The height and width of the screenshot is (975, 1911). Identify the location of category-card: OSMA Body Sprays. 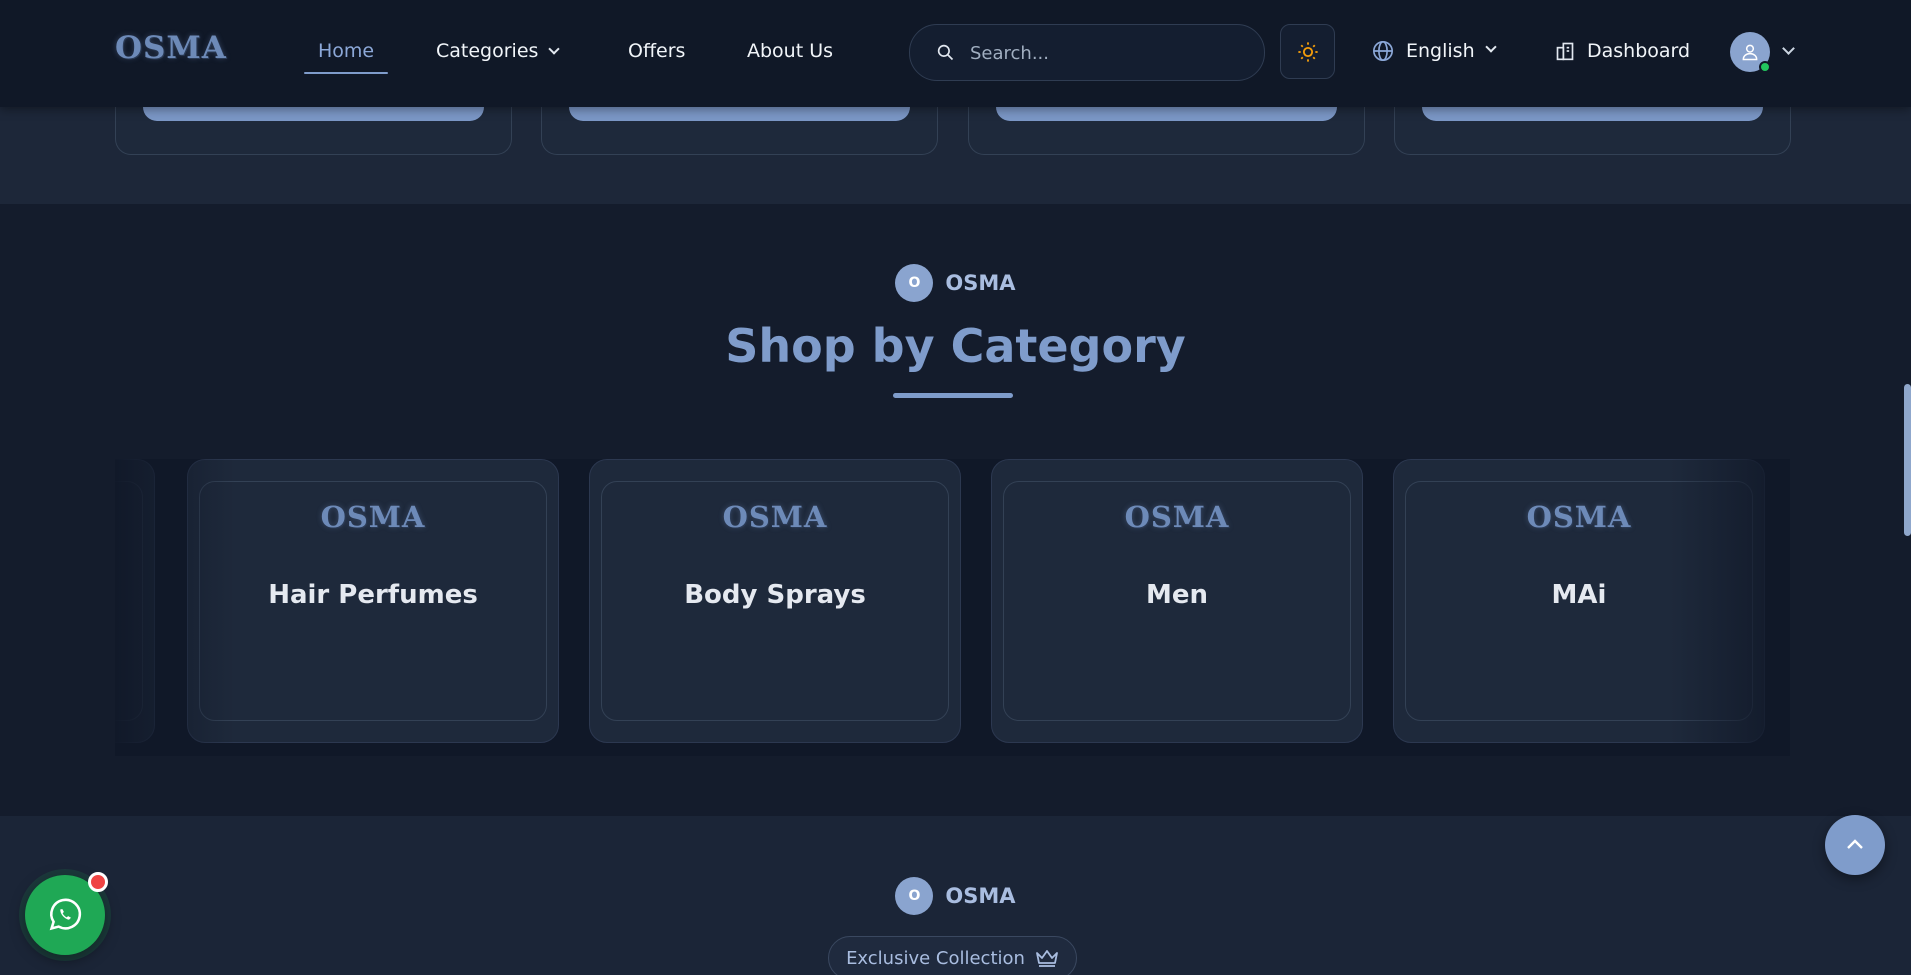
(775, 601).